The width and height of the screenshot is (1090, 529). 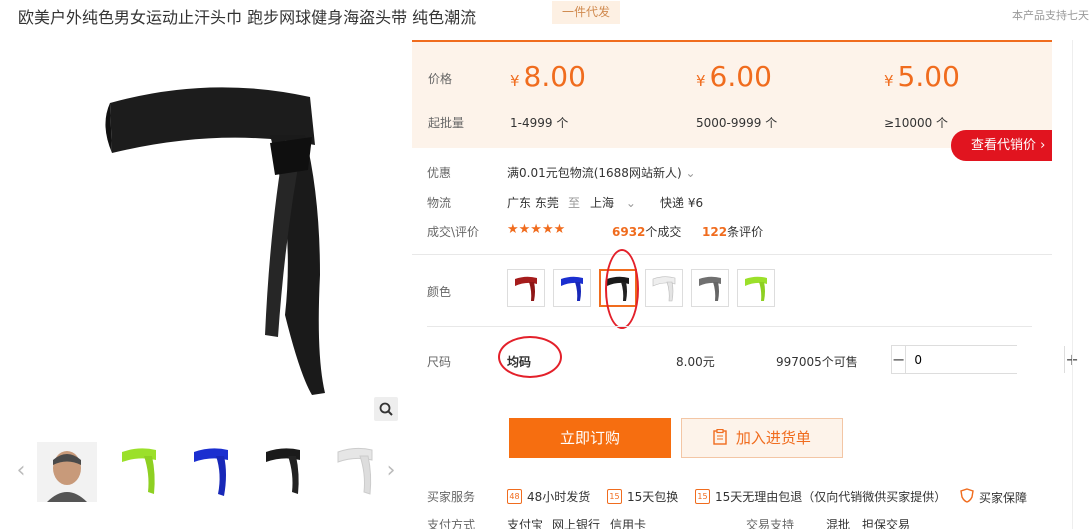 I want to click on color-swatch-blue, so click(x=572, y=288).